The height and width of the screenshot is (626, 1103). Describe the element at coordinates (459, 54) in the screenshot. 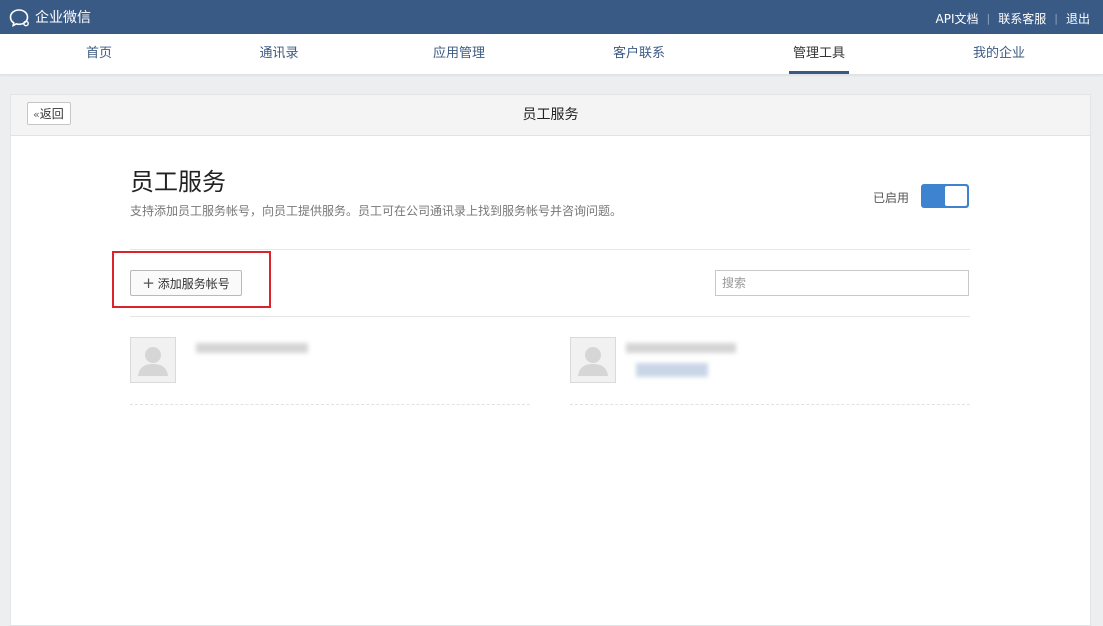

I see `nav-app-management: 应用管理` at that location.